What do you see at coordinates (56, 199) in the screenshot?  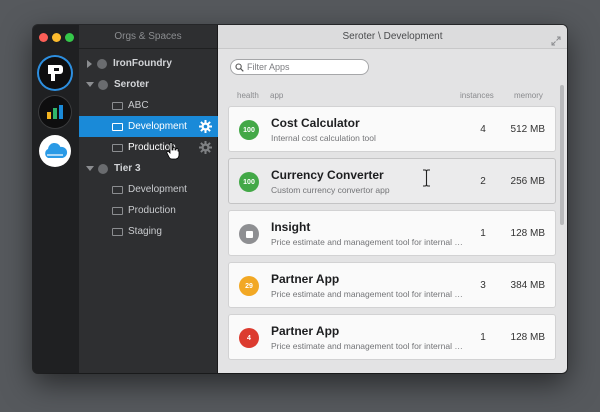 I see `icon-rail` at bounding box center [56, 199].